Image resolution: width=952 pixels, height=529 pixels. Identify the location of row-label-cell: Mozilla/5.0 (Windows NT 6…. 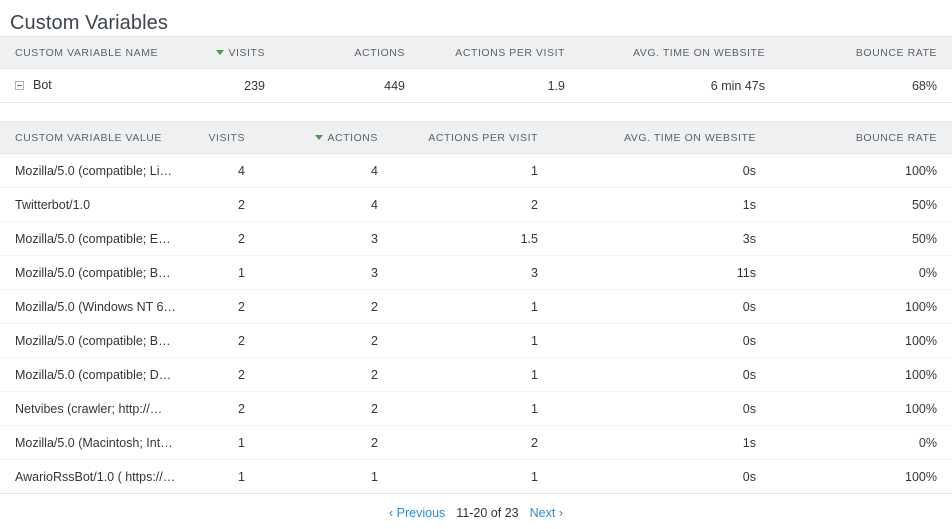
(93, 306).